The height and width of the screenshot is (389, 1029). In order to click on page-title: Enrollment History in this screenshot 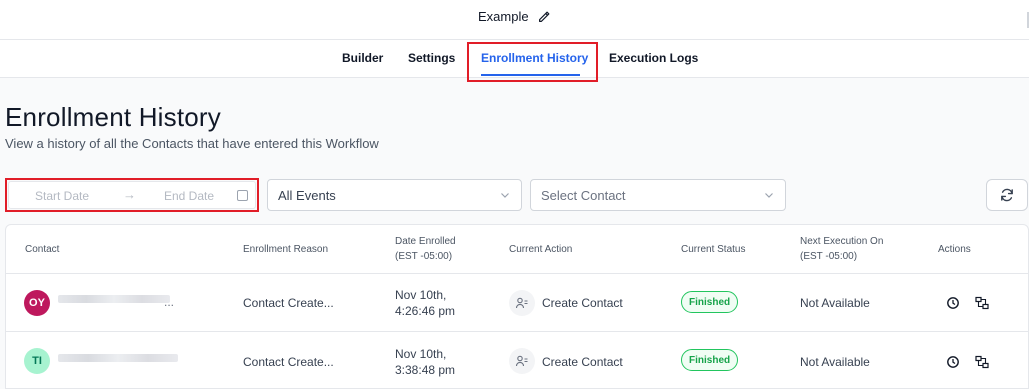, I will do `click(113, 117)`.